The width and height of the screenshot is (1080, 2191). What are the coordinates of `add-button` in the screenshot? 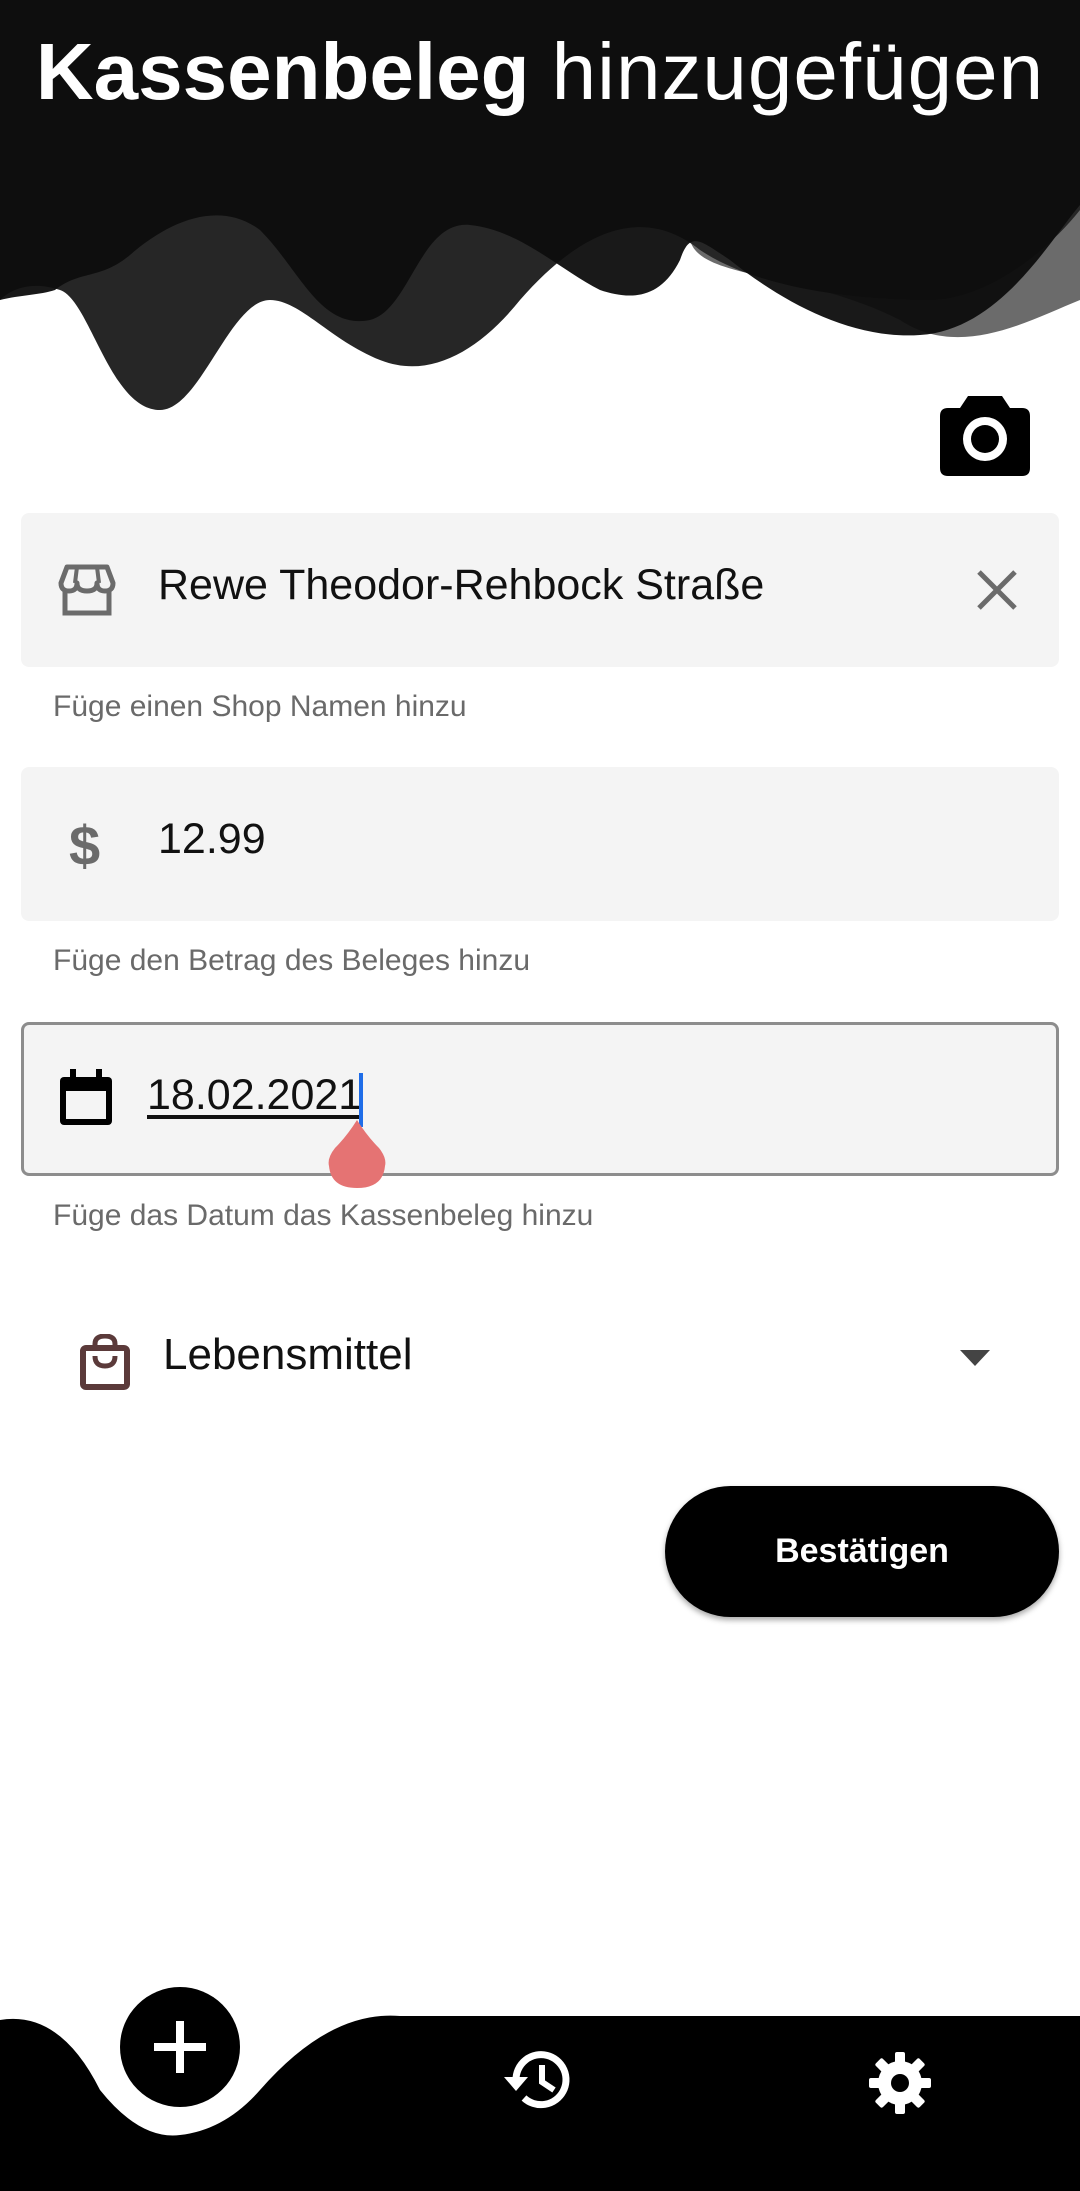 It's located at (180, 2047).